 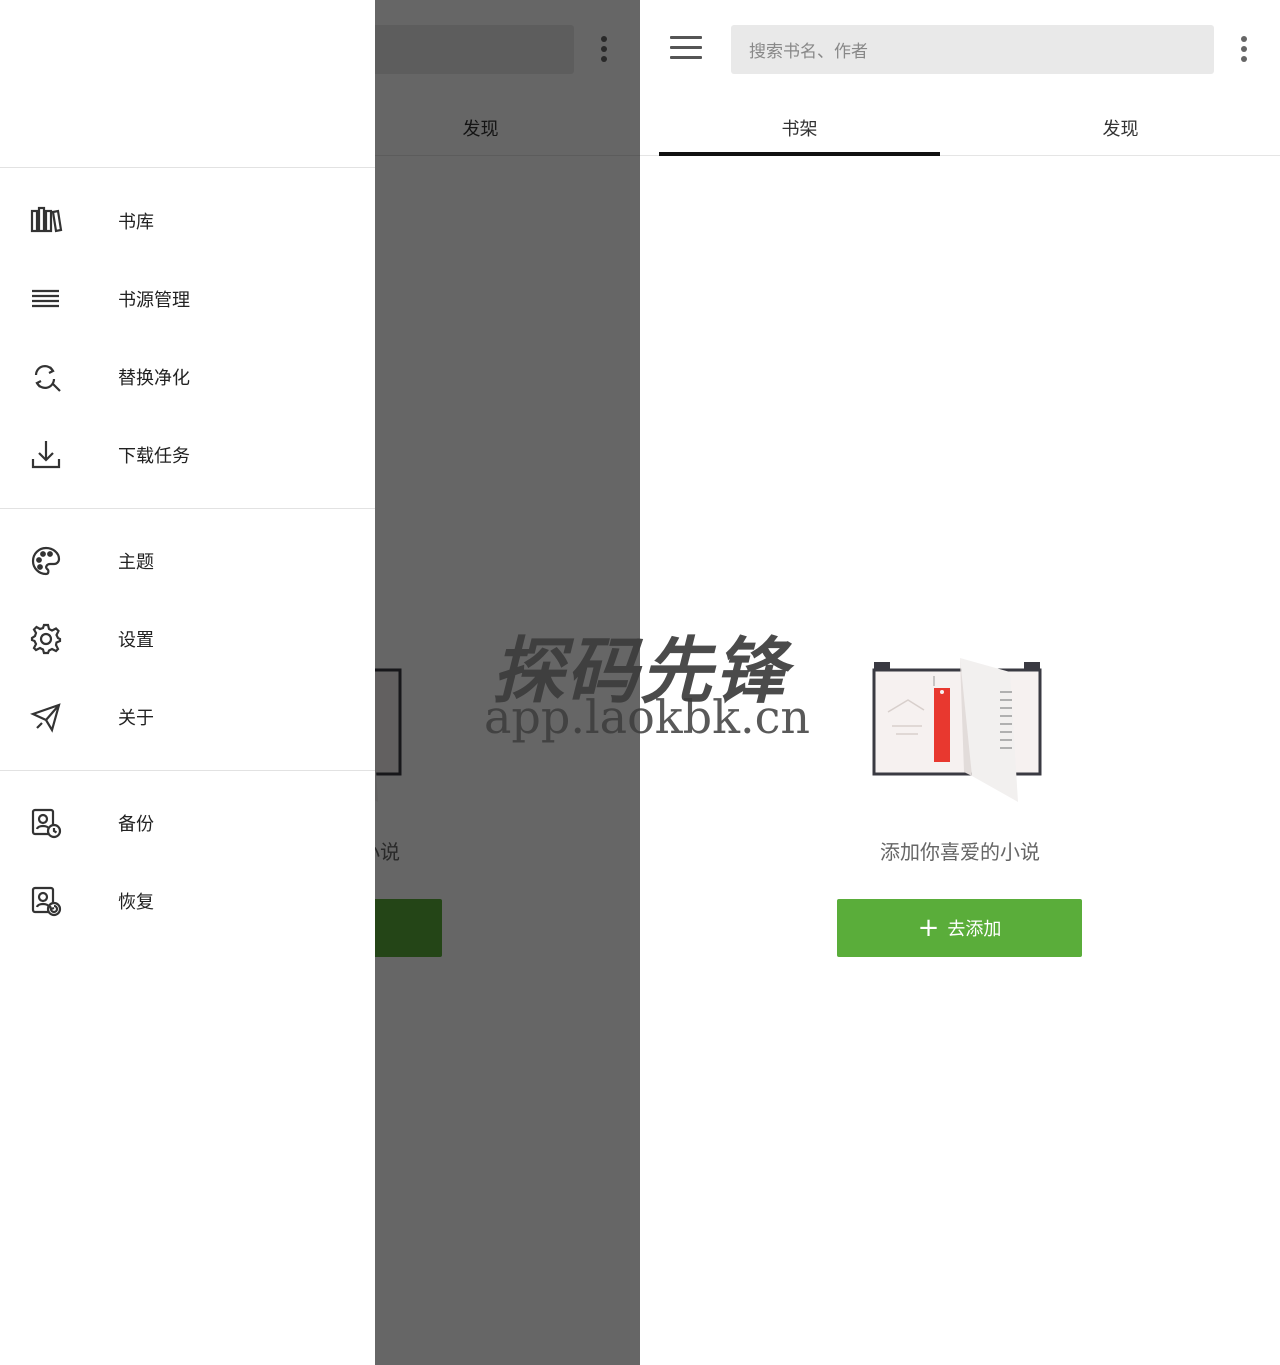 I want to click on search-input: 搜索书名、作者, so click(x=972, y=49).